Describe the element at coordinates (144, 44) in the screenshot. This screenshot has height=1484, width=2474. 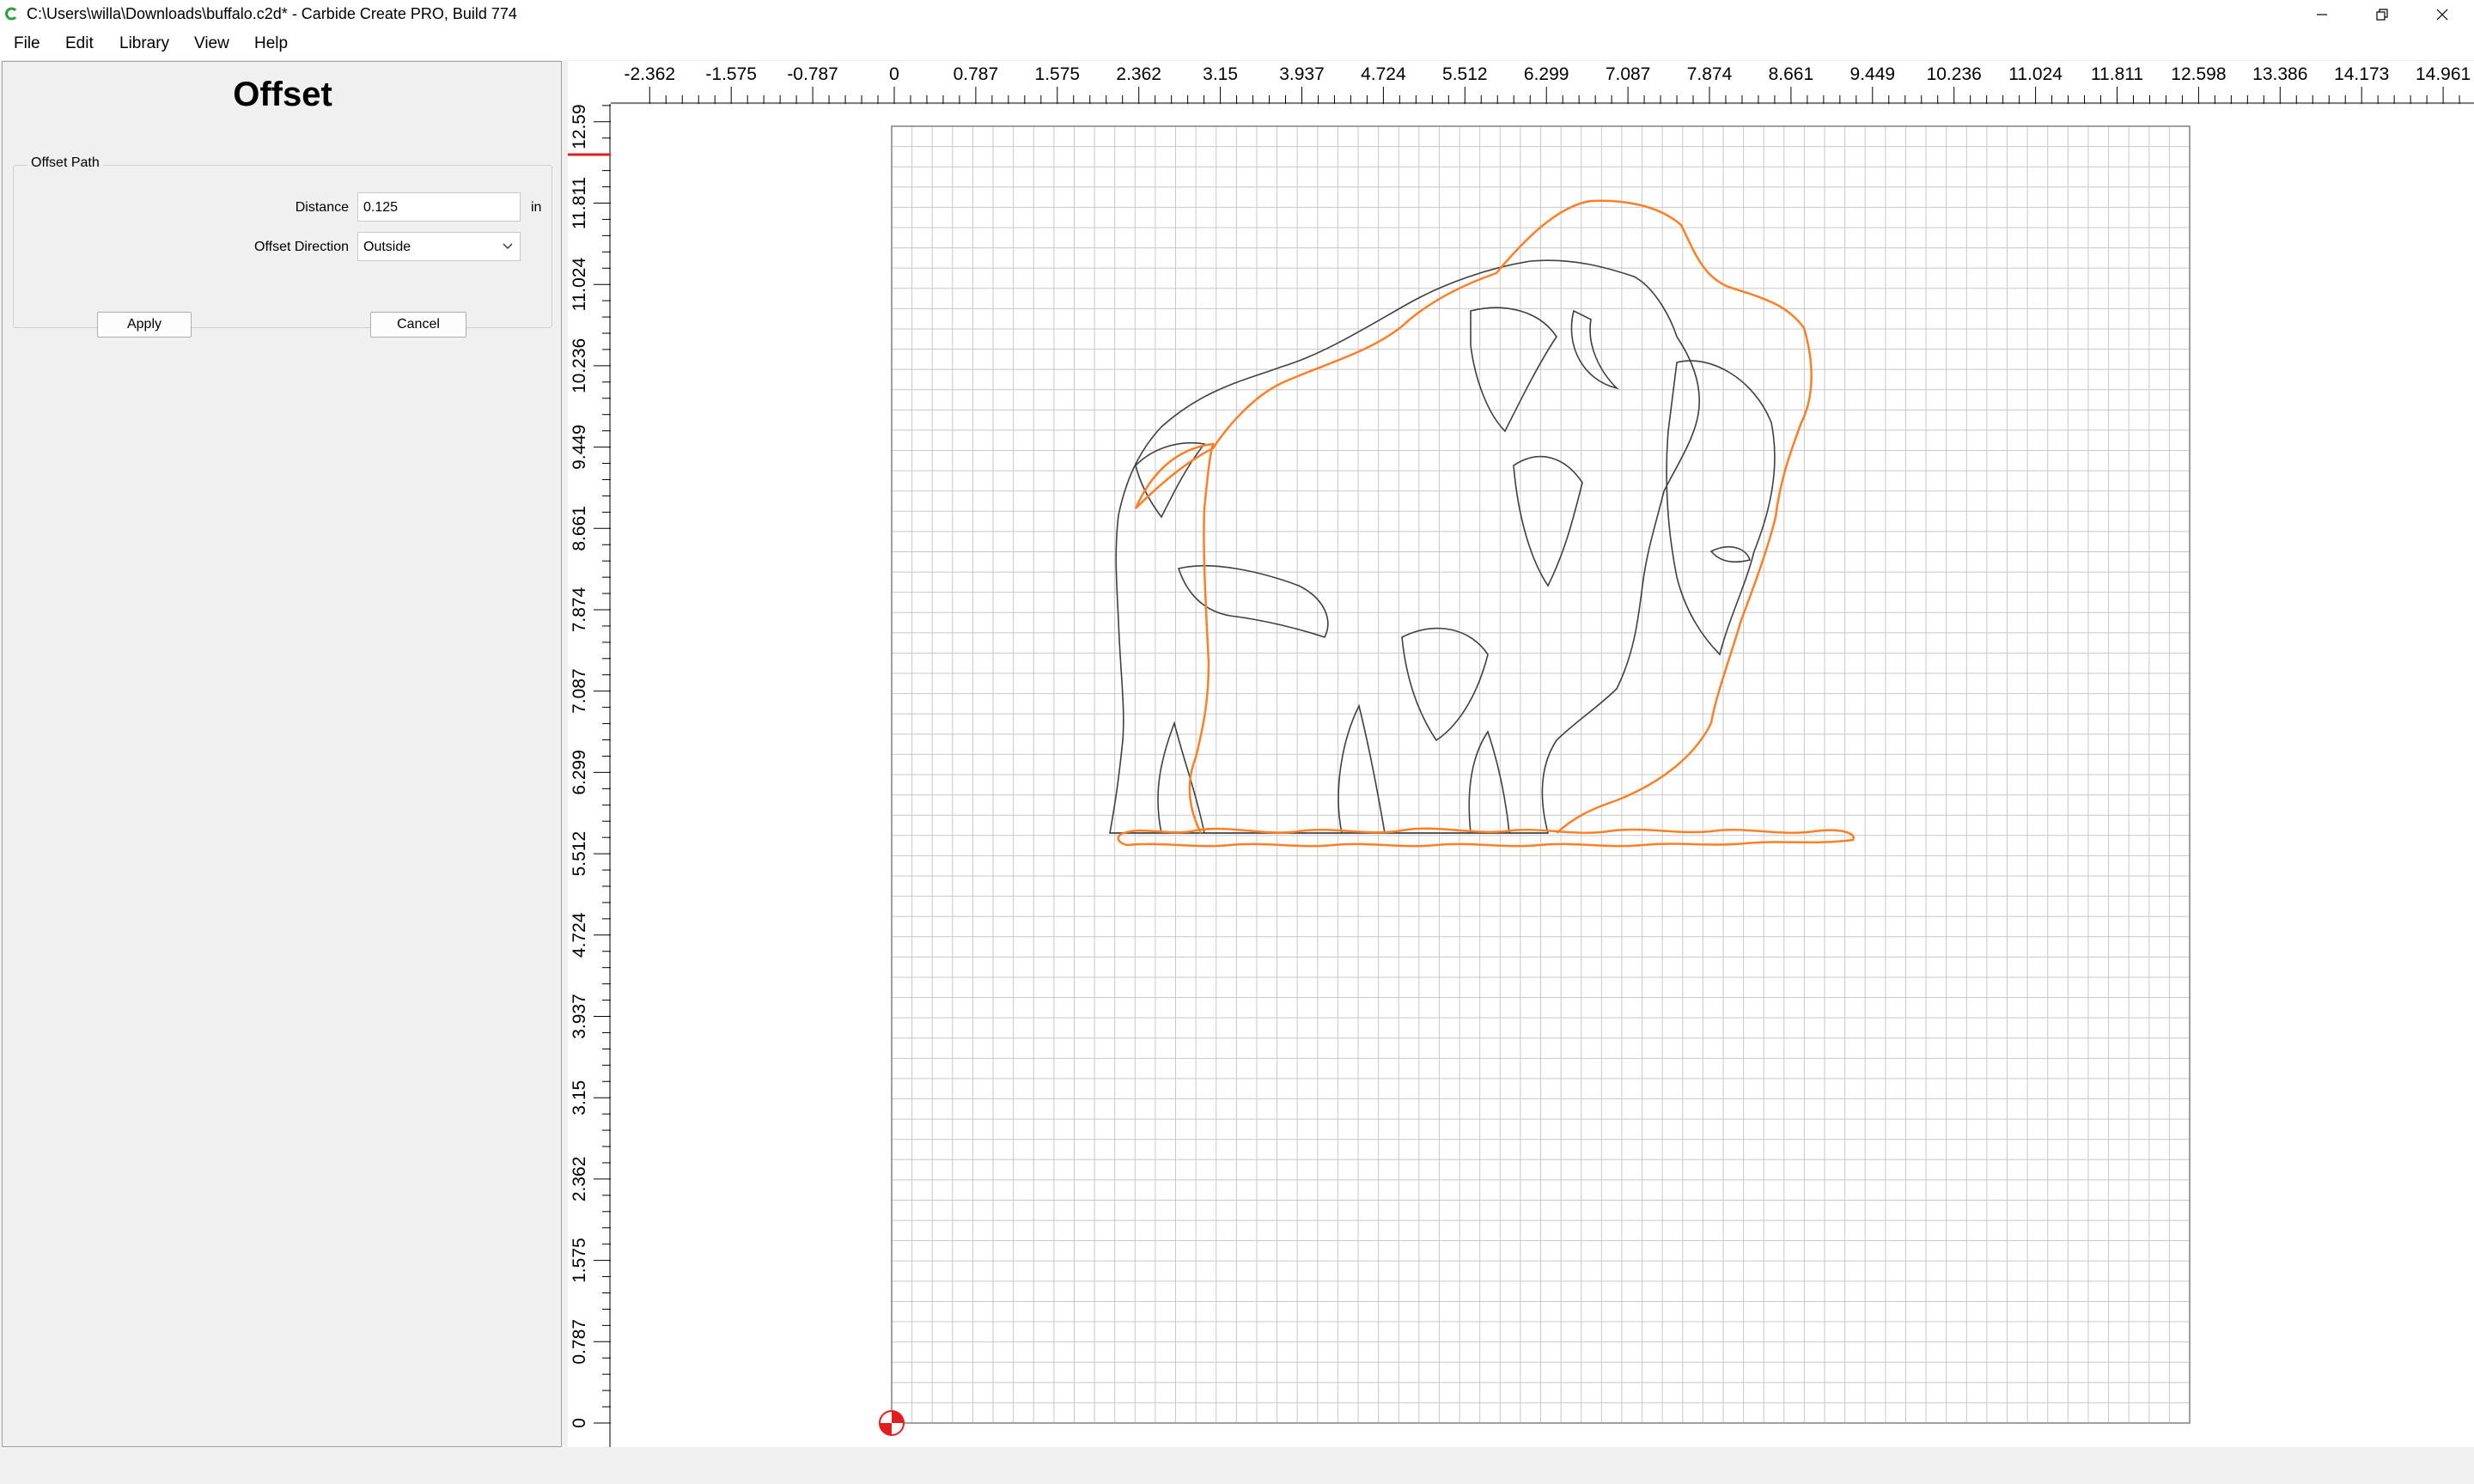
I see `menu-library: Library` at that location.